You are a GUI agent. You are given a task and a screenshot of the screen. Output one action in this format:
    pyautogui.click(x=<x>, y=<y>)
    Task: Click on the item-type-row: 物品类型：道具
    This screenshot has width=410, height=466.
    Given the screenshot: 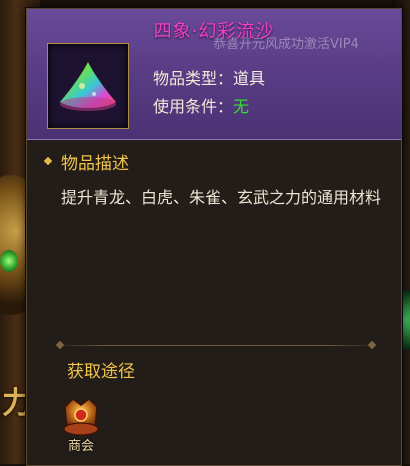 What is the action you would take?
    pyautogui.click(x=209, y=77)
    